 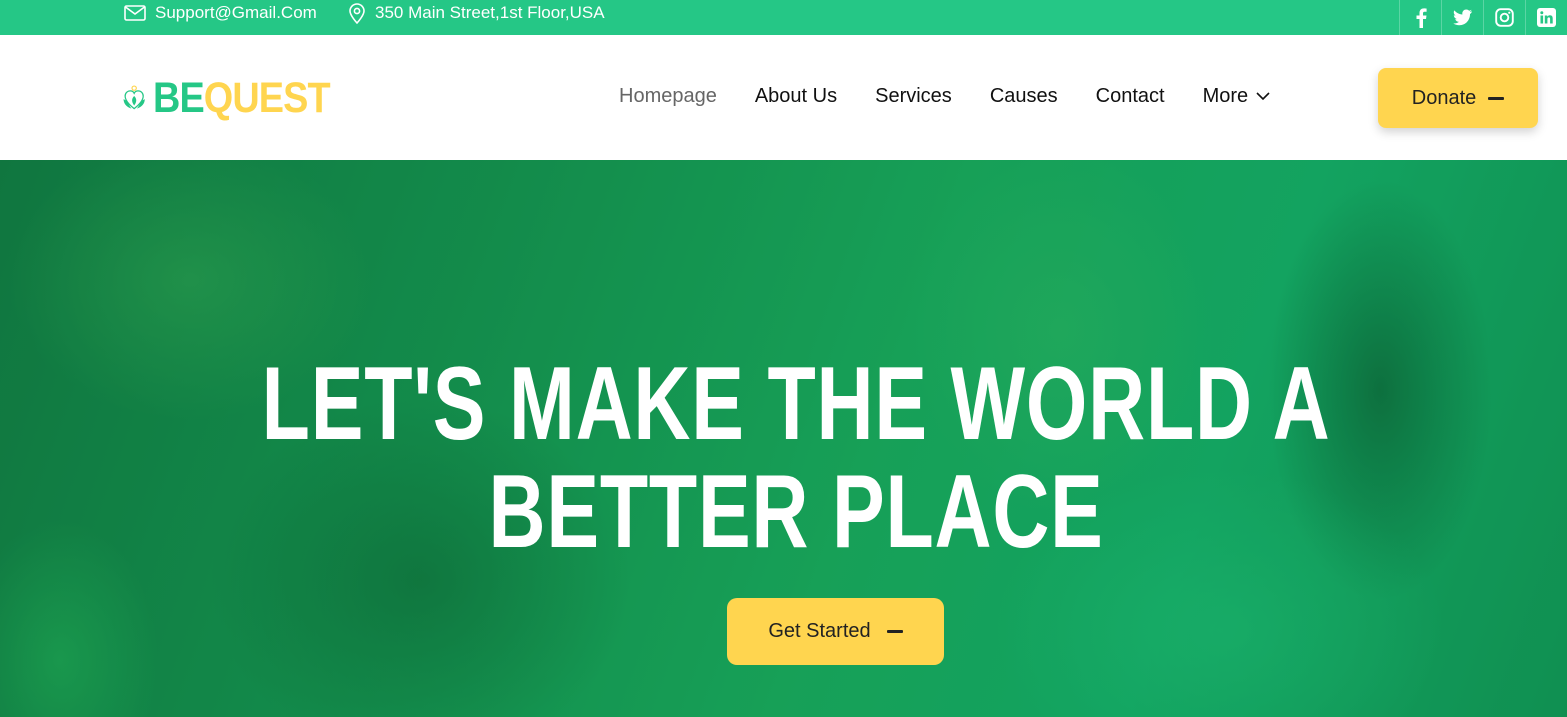 I want to click on hero-title-line2: BETTER PLACE, so click(x=796, y=512).